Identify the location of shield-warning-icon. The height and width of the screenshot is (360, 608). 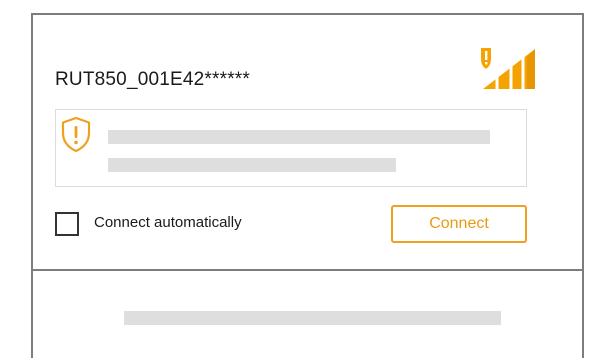
(76, 134).